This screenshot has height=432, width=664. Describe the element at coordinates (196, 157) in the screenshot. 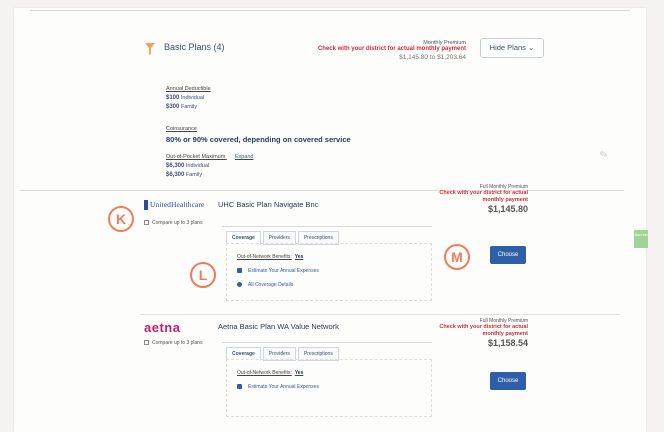

I see `oop-label: Out-of-Pocket Maximum` at that location.